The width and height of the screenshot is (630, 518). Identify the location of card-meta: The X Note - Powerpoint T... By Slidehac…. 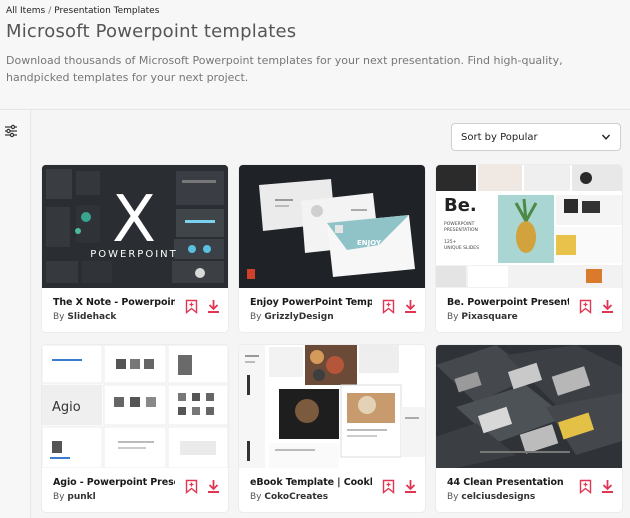
(135, 310).